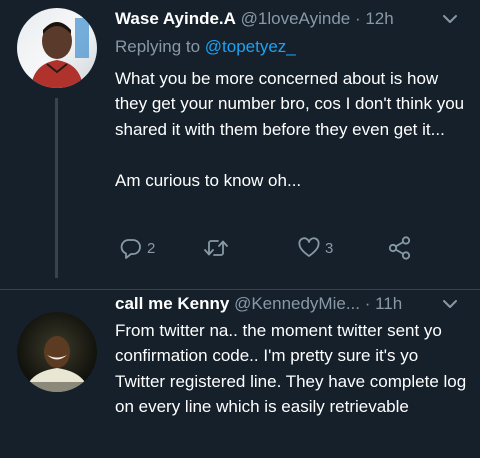  I want to click on reply-icon, so click(130, 249).